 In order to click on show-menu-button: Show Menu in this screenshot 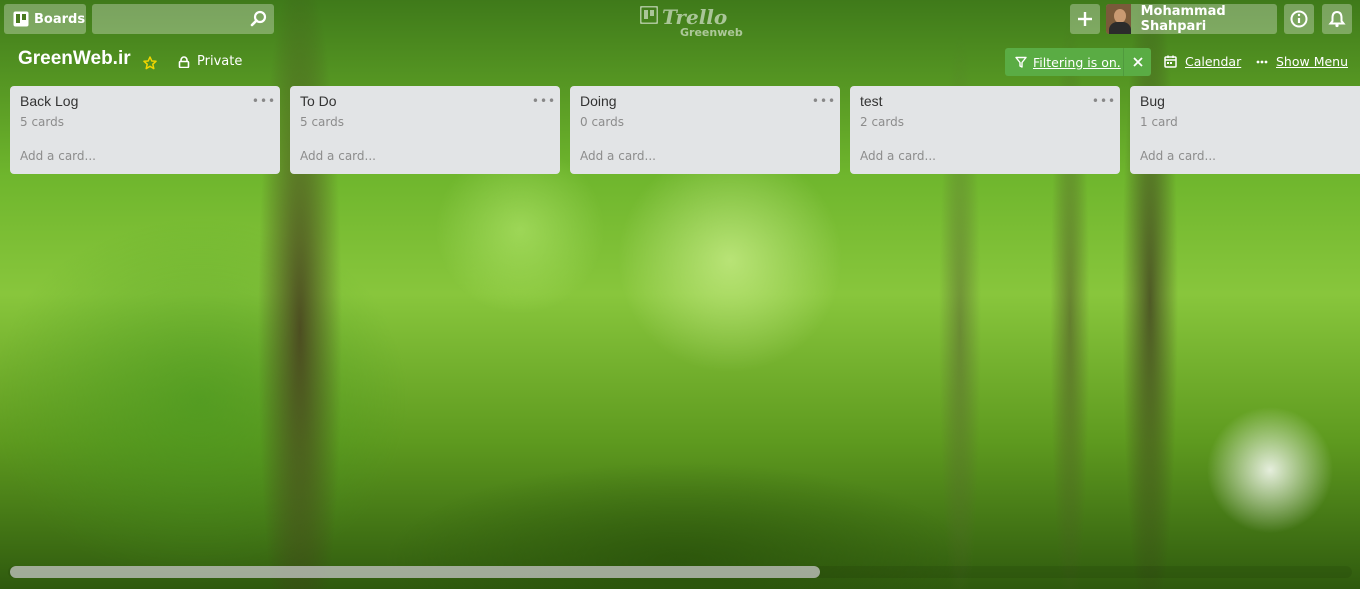, I will do `click(1302, 61)`.